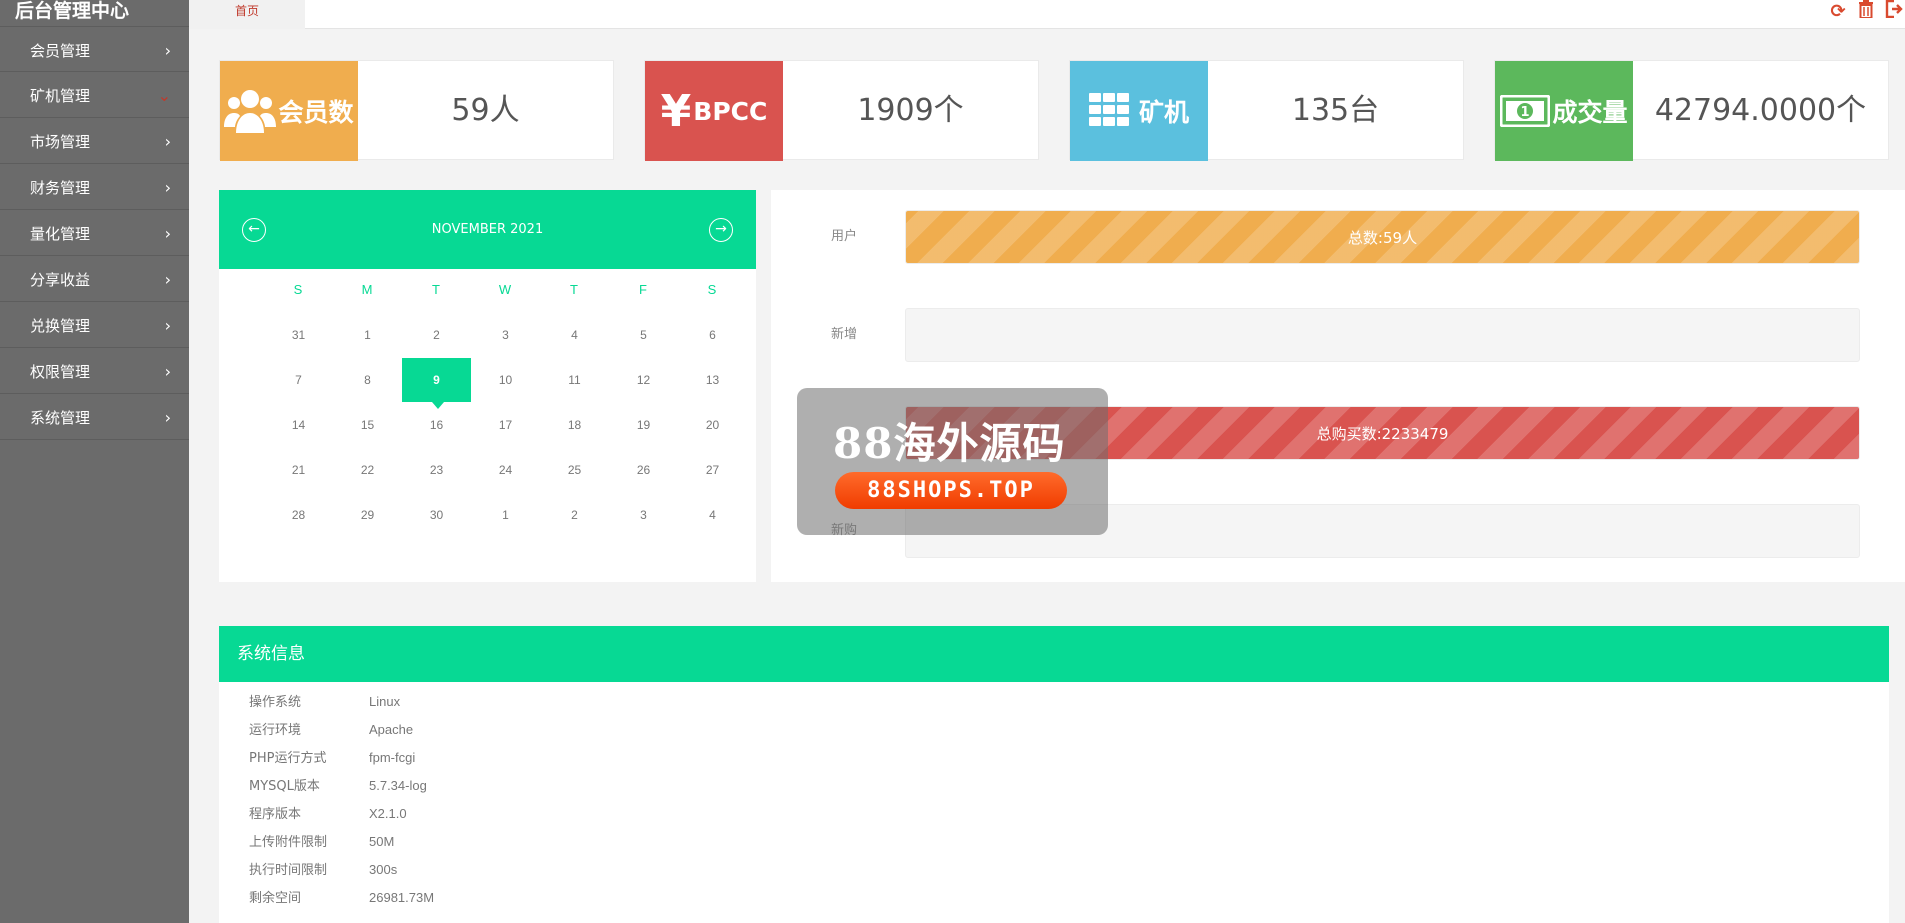 This screenshot has height=923, width=1905. Describe the element at coordinates (643, 380) in the screenshot. I see `calendar-day: 12` at that location.